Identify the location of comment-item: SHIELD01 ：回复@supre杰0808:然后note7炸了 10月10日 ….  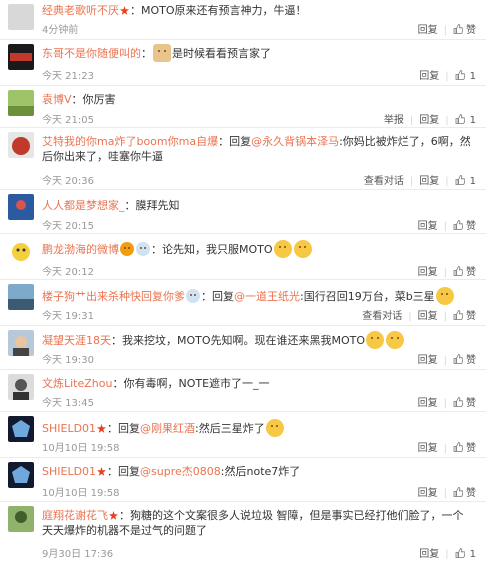
(243, 480).